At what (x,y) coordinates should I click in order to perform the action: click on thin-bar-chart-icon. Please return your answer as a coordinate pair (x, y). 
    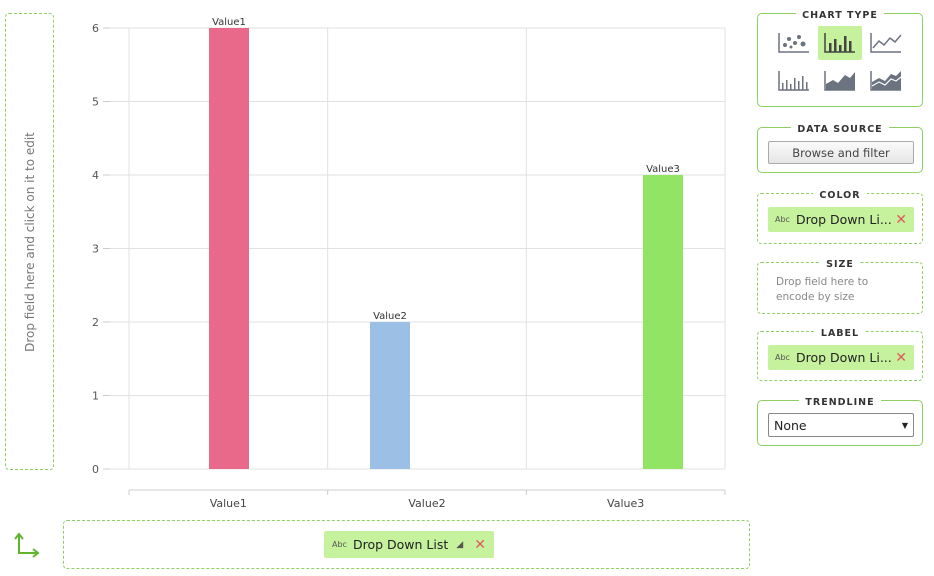
    Looking at the image, I should click on (793, 81).